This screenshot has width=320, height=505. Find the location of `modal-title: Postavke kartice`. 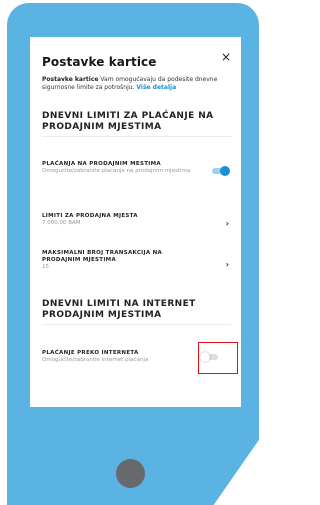

modal-title: Postavke kartice is located at coordinates (99, 62).